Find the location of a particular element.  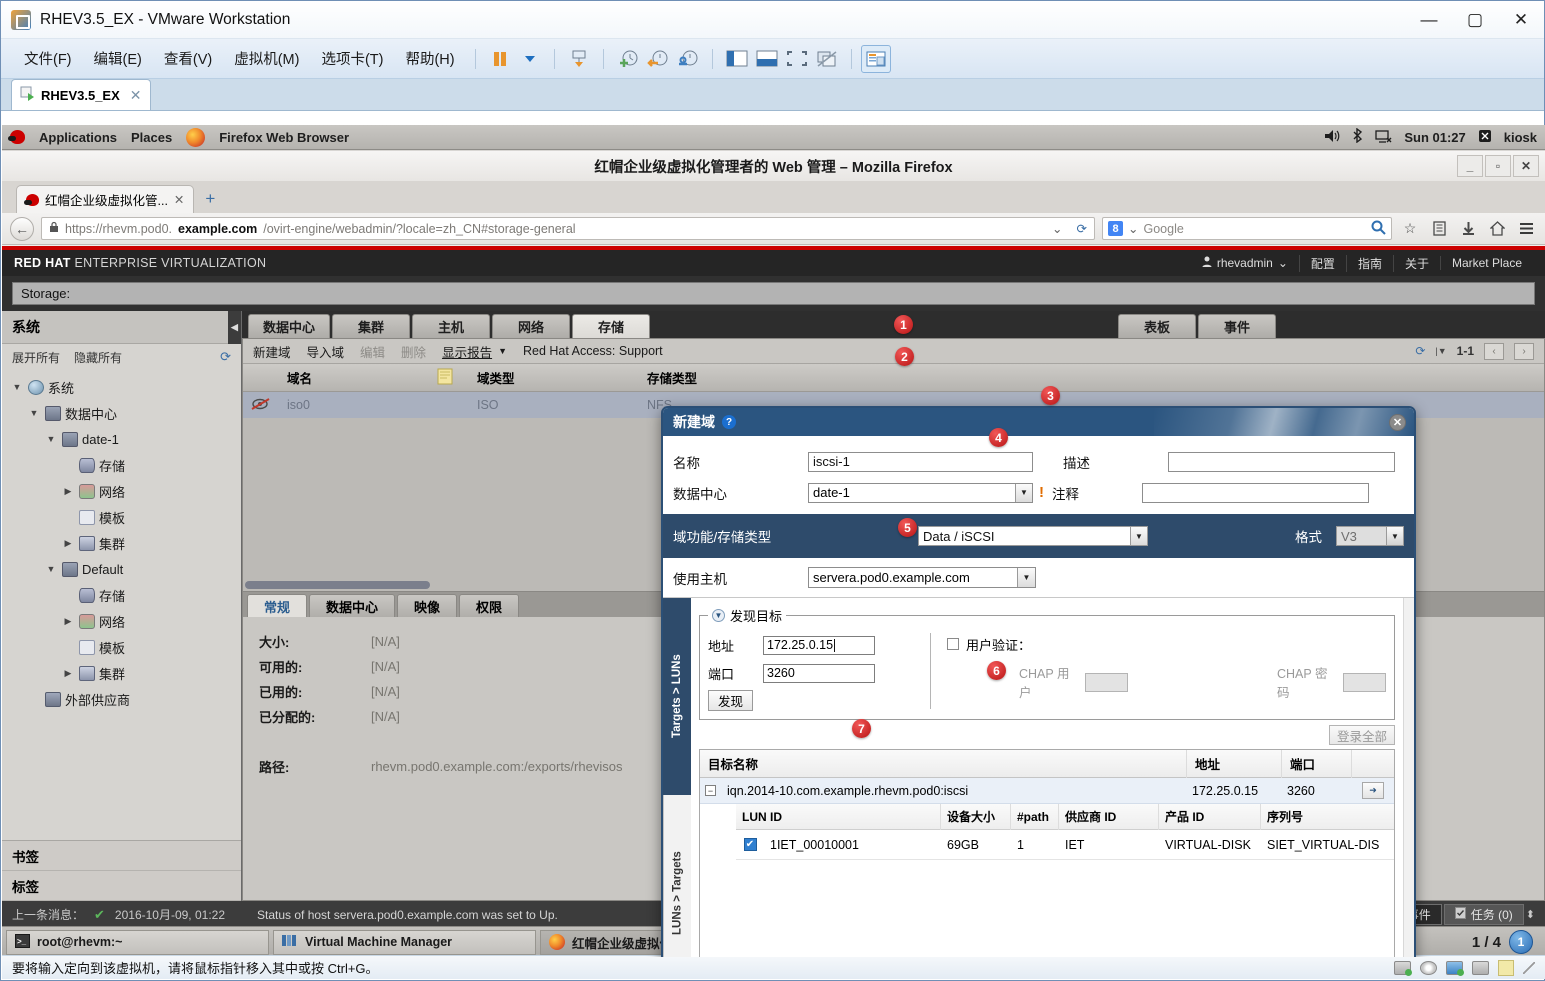

tree-node-集群: ▶ 集群 is located at coordinates (121, 673).